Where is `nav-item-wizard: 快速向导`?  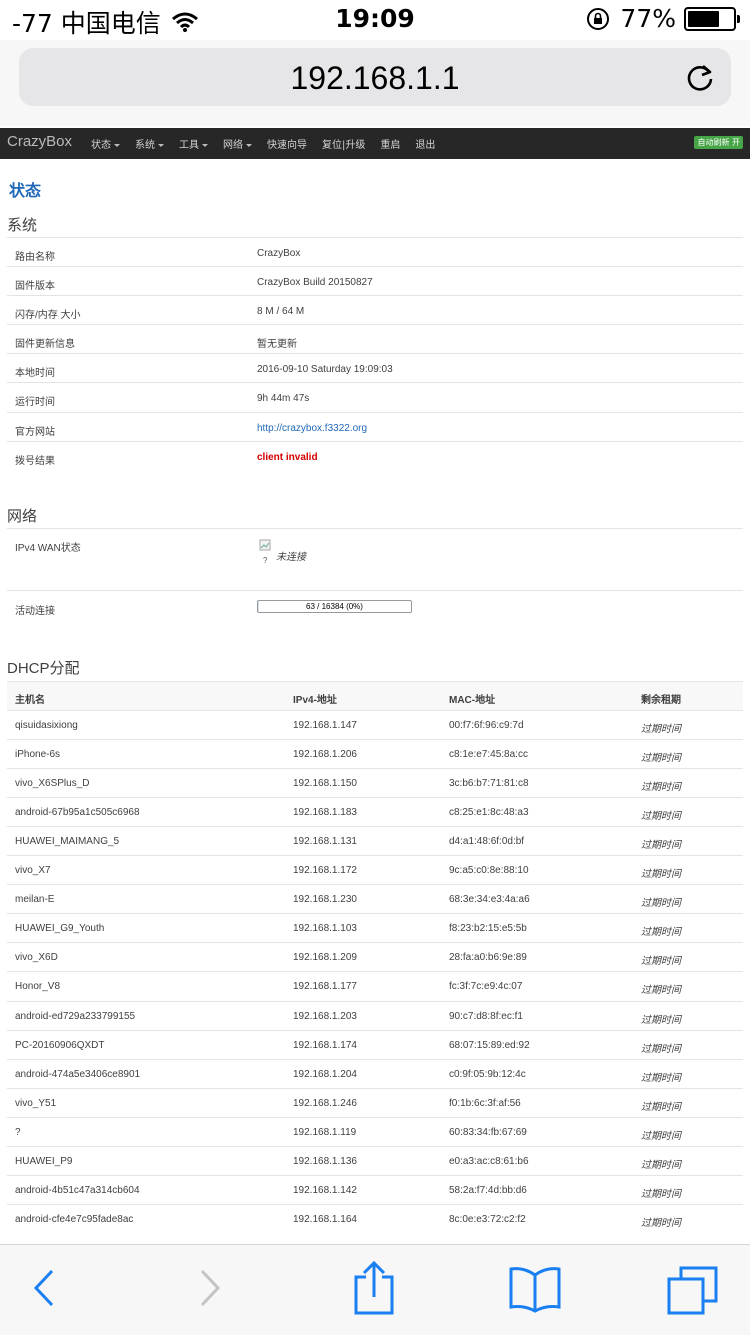
nav-item-wizard: 快速向导 is located at coordinates (287, 143).